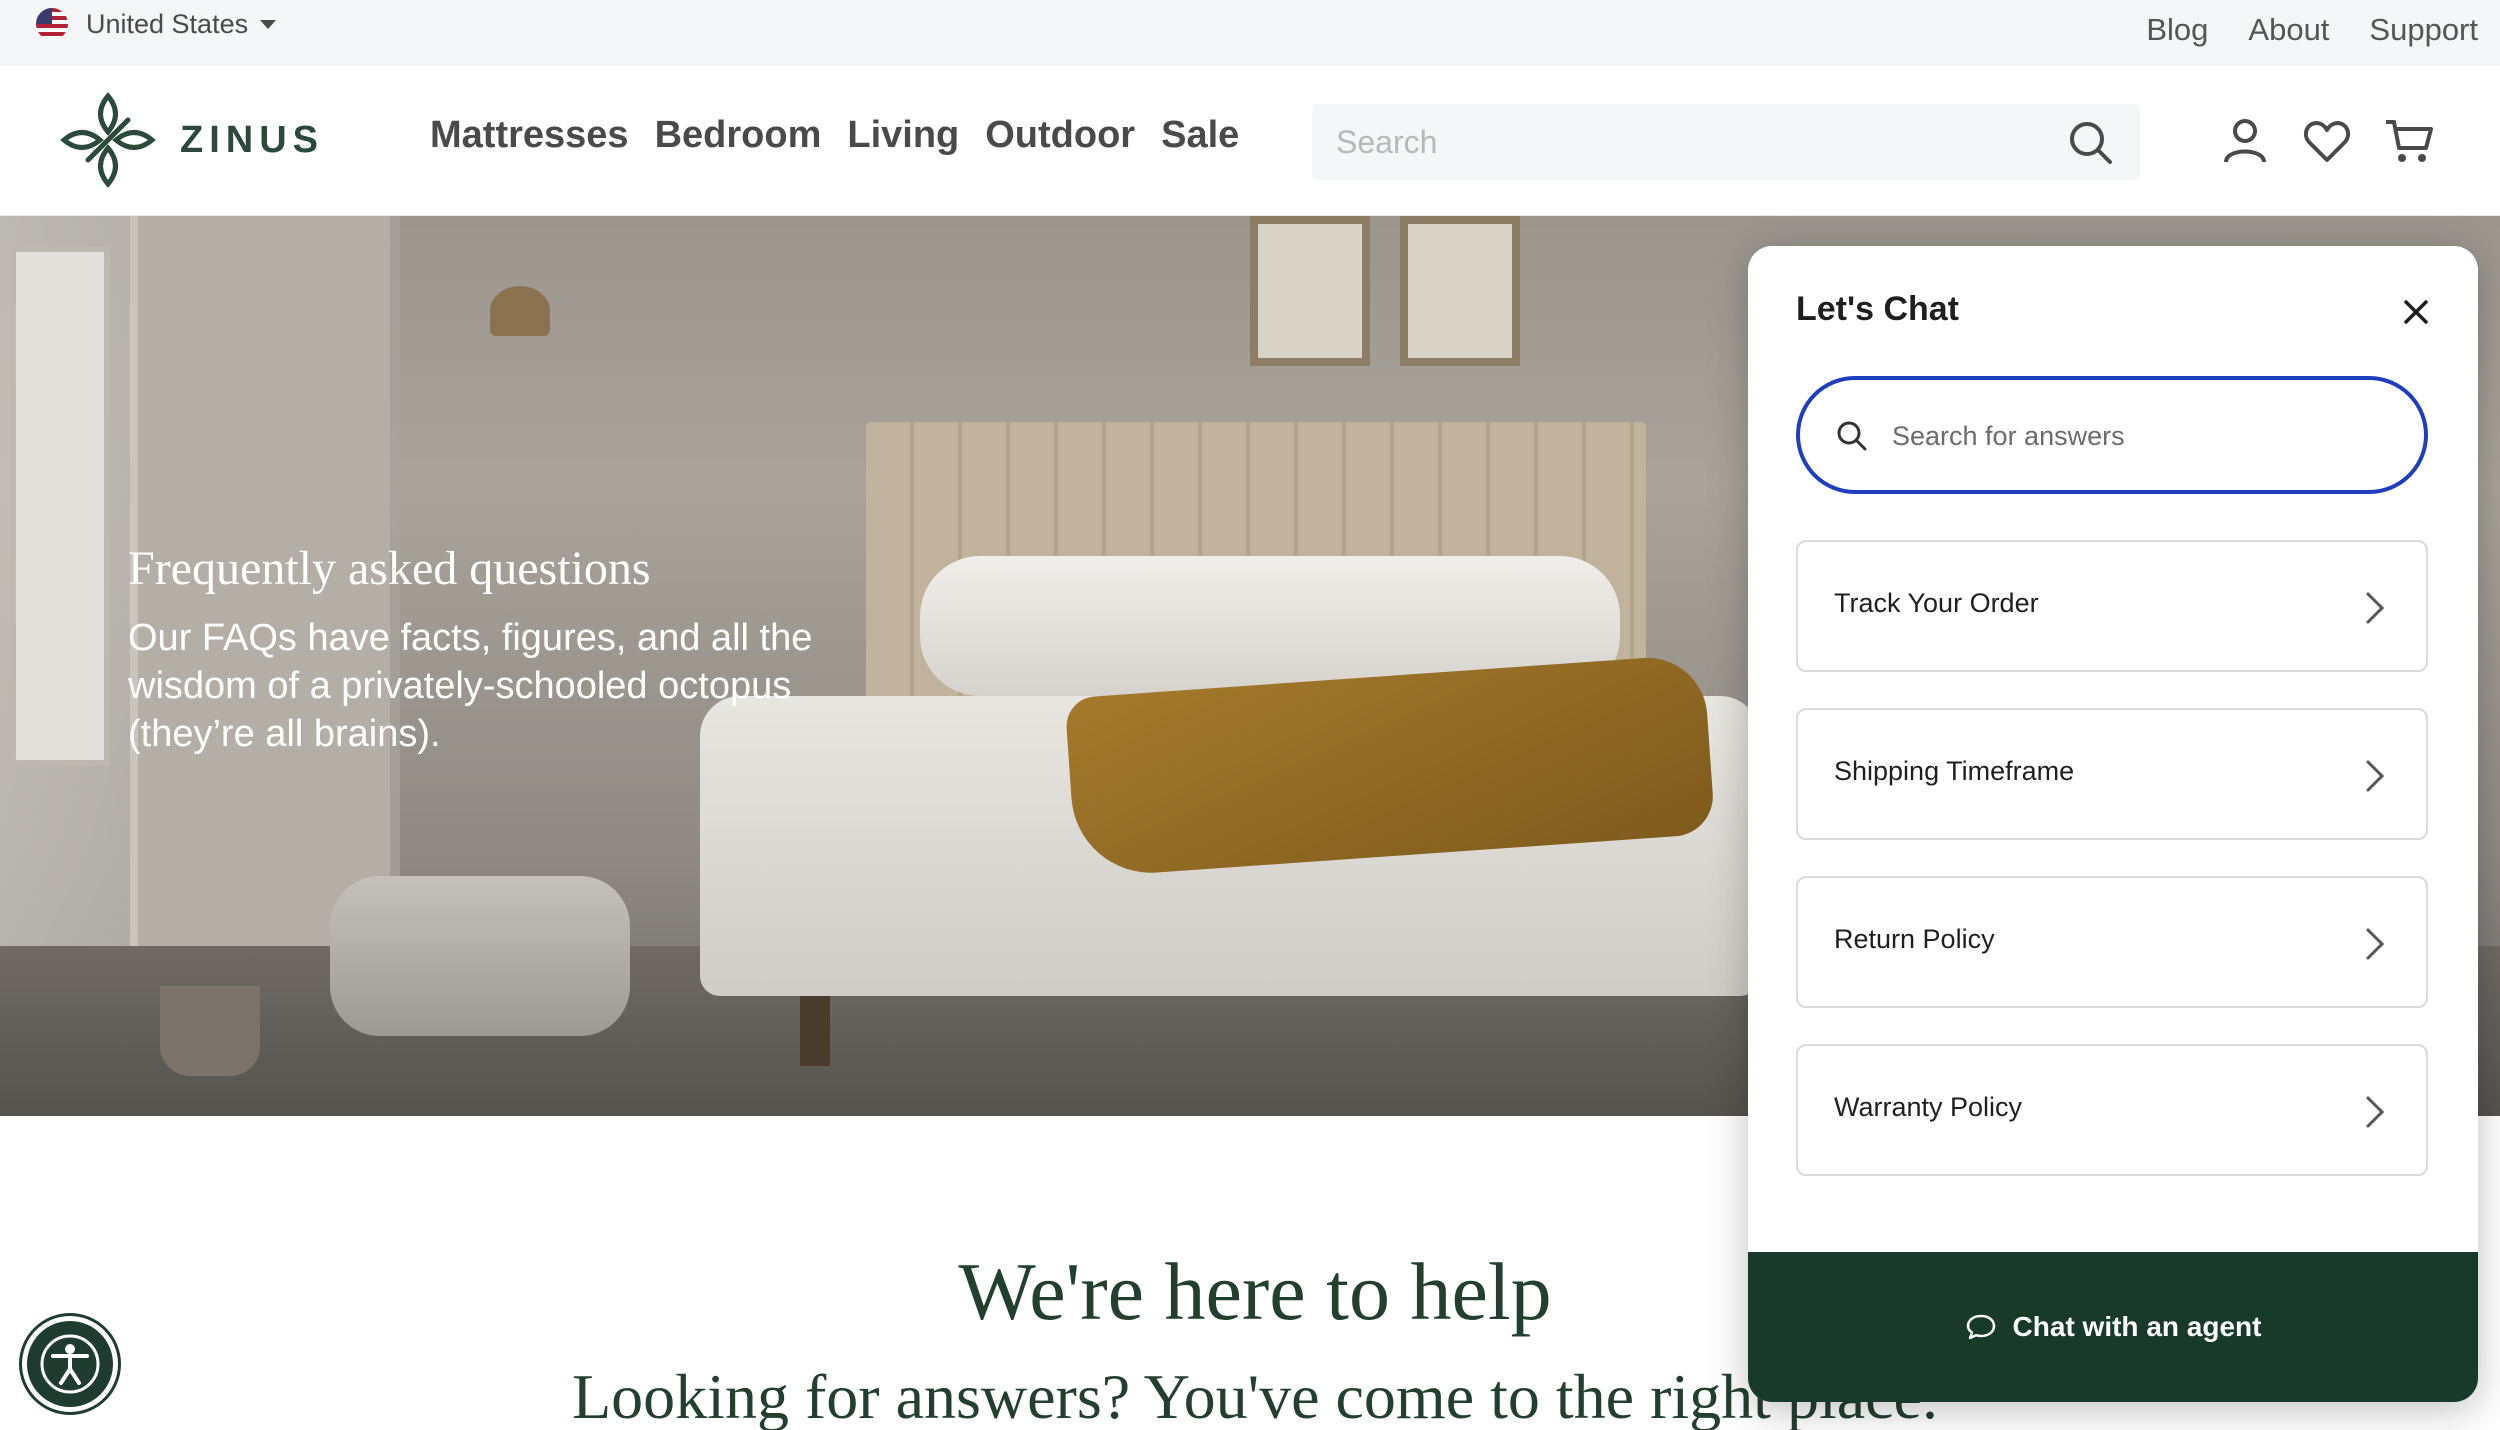  What do you see at coordinates (1060, 135) in the screenshot?
I see `nav-outdoor: Outdoor` at bounding box center [1060, 135].